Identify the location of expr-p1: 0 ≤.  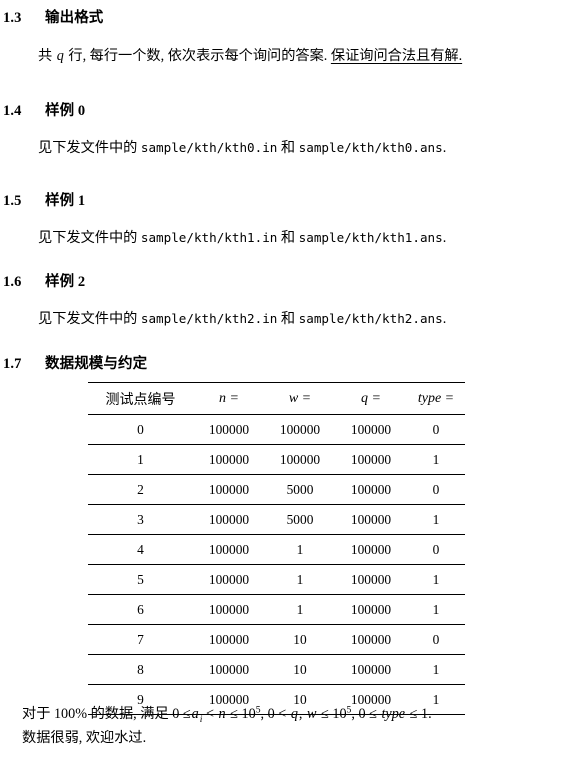
(181, 714).